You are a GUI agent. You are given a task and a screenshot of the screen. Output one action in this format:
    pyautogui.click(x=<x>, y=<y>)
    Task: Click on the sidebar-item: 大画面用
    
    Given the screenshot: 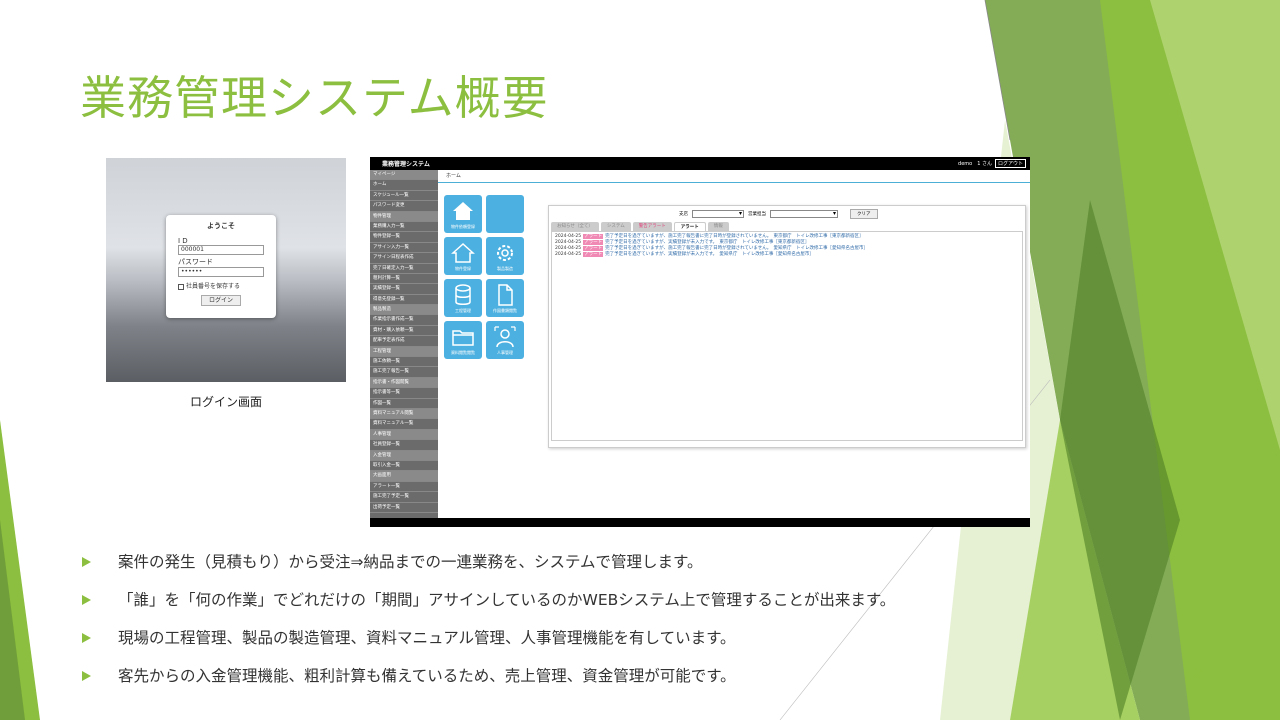 What is the action you would take?
    pyautogui.click(x=404, y=476)
    